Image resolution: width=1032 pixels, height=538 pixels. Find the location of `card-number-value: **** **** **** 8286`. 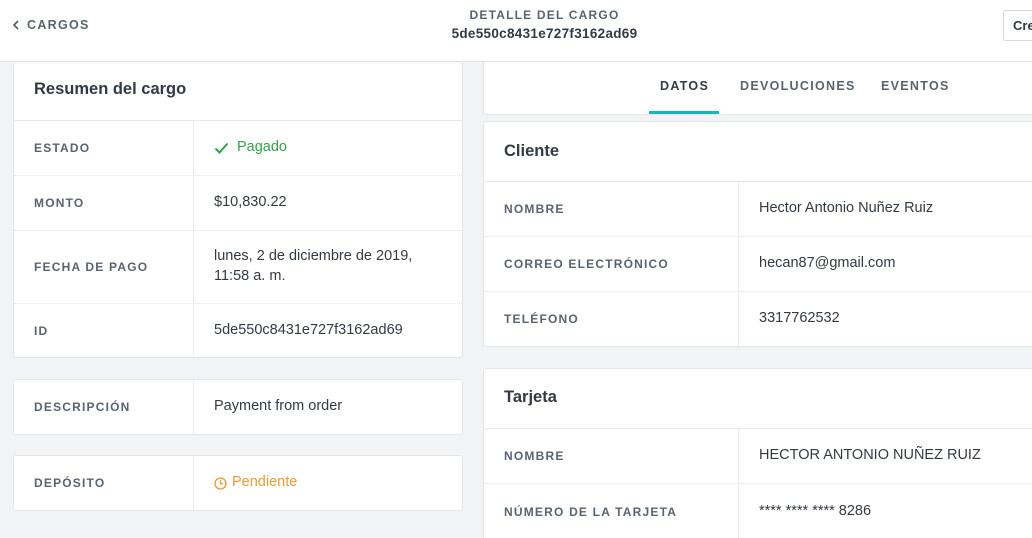

card-number-value: **** **** **** 8286 is located at coordinates (815, 510).